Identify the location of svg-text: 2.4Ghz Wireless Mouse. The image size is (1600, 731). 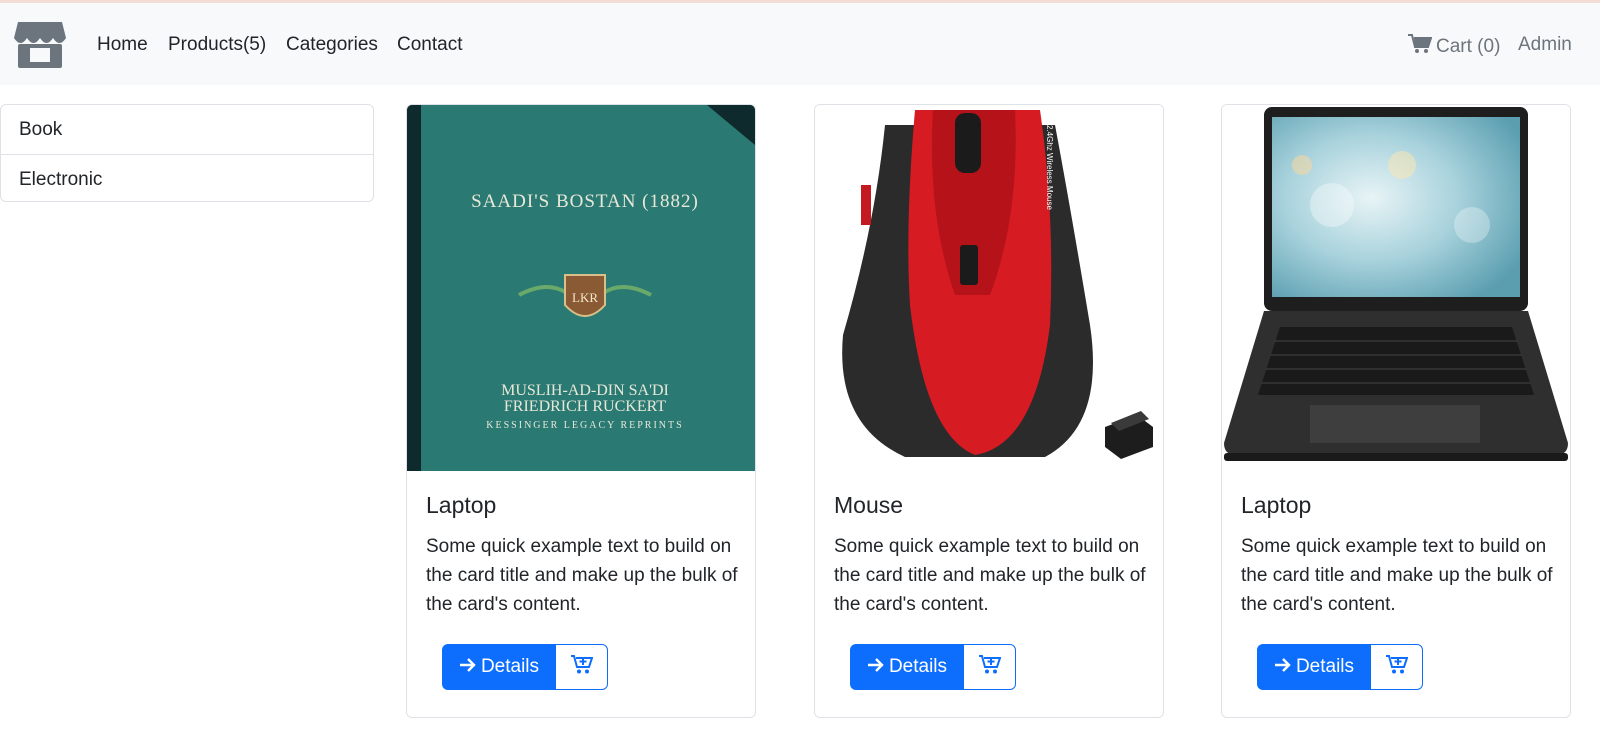
(1049, 167).